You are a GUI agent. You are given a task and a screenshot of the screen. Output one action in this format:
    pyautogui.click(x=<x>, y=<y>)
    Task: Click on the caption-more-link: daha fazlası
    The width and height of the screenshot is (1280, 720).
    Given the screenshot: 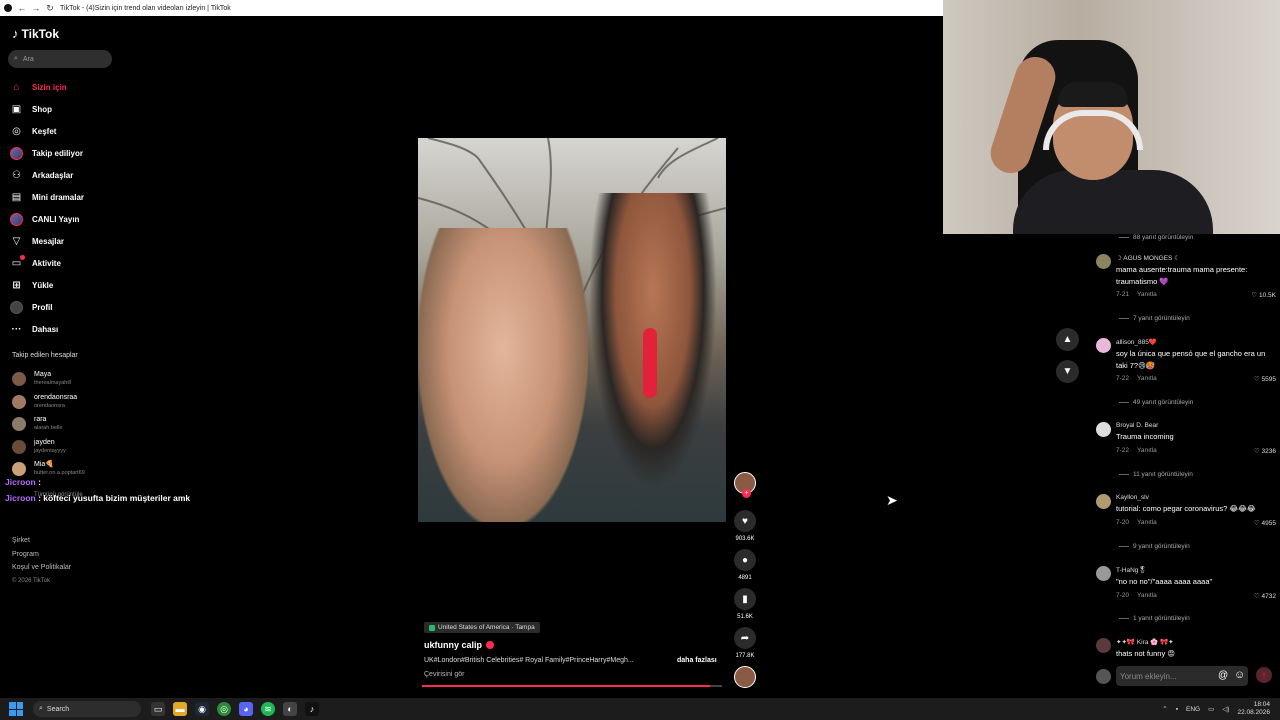 What is the action you would take?
    pyautogui.click(x=697, y=660)
    